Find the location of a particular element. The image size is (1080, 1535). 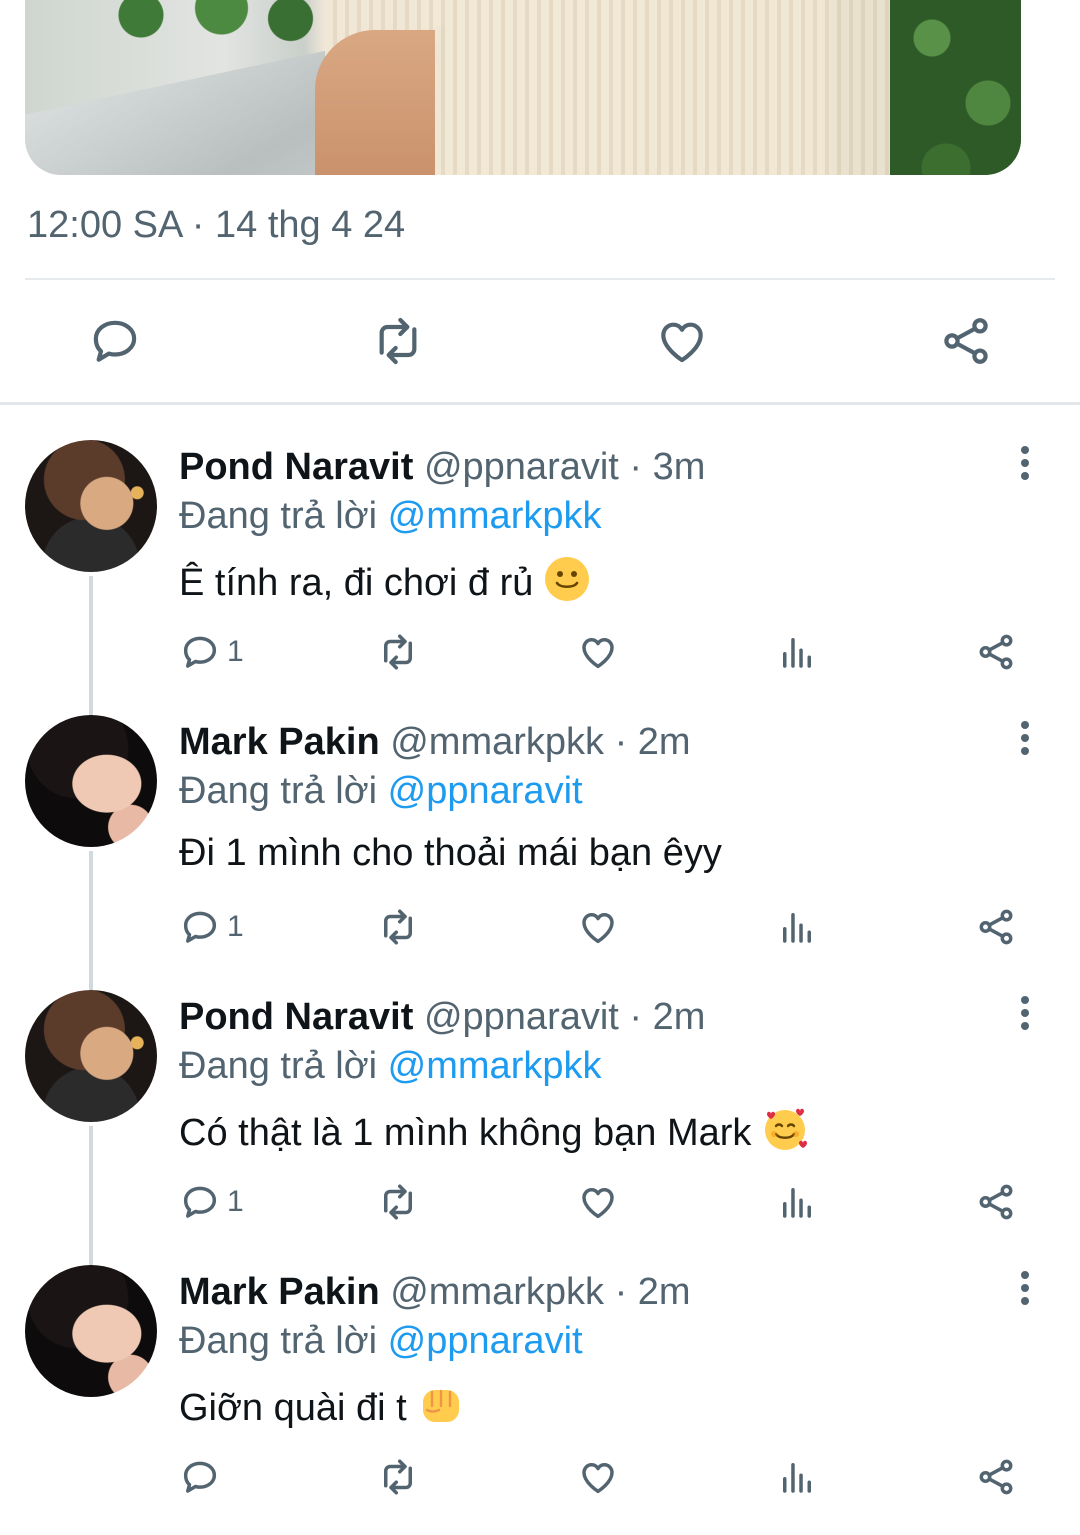

tweet-action-bar is located at coordinates (540, 342).